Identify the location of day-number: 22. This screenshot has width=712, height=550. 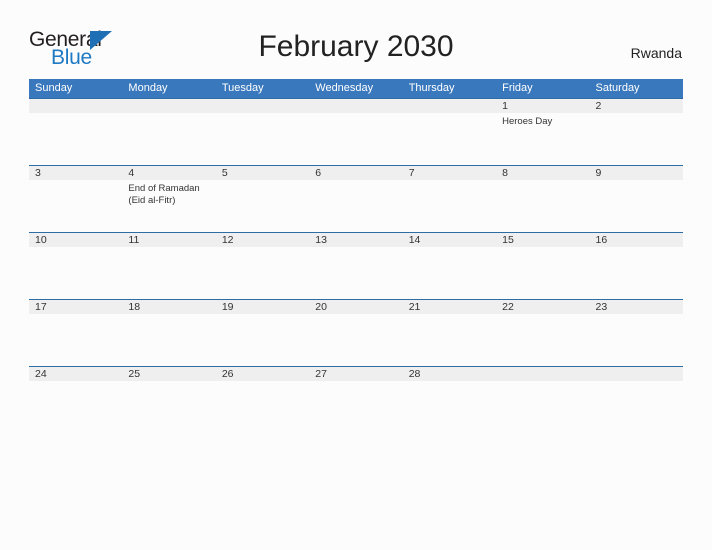
(543, 307).